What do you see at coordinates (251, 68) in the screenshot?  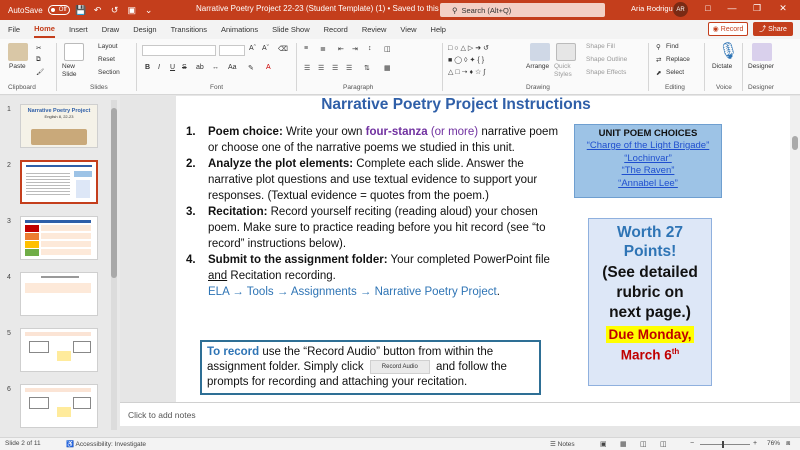 I see `highlight-icon: ✎` at bounding box center [251, 68].